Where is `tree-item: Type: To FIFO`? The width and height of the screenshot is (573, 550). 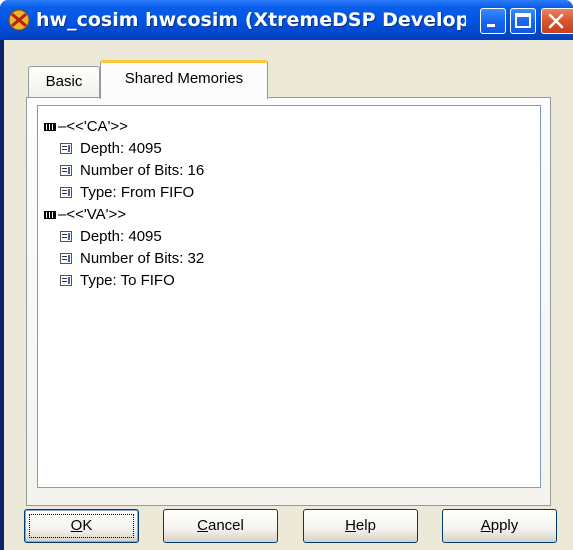 tree-item: Type: To FIFO is located at coordinates (185, 281).